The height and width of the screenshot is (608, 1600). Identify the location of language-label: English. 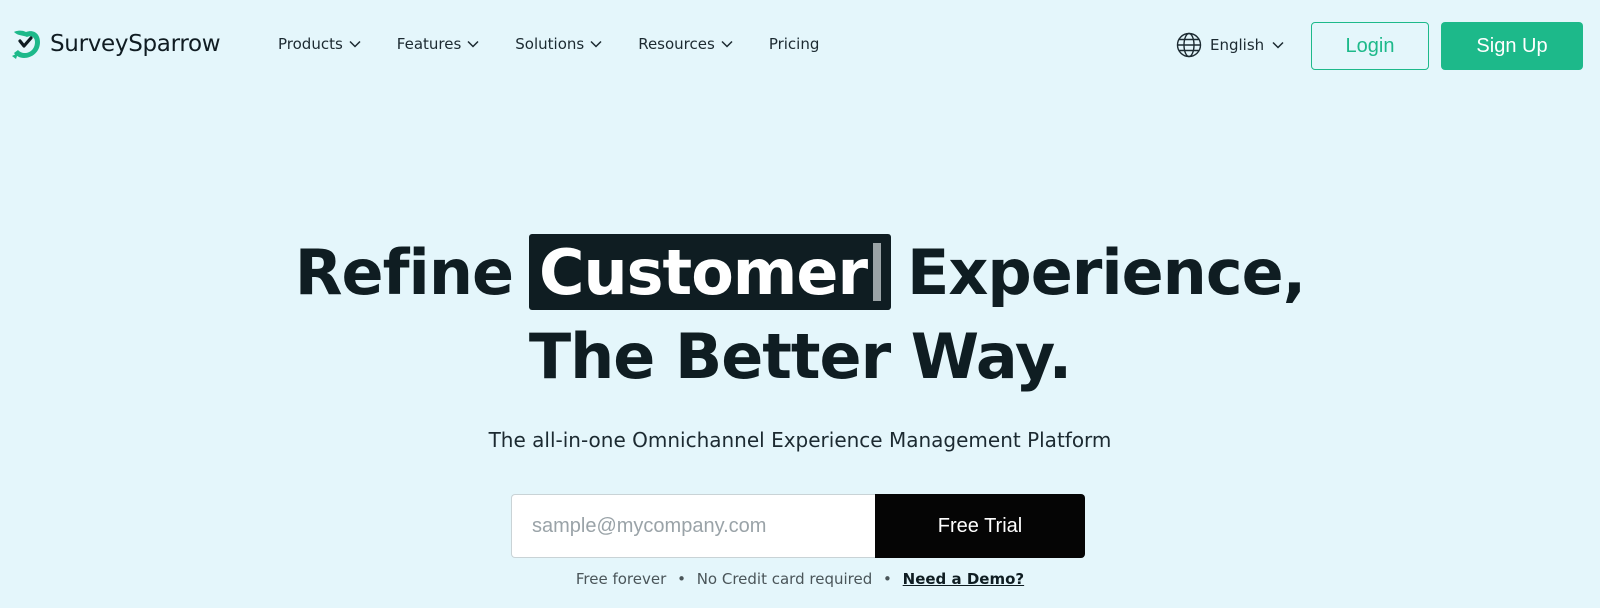
(1237, 45).